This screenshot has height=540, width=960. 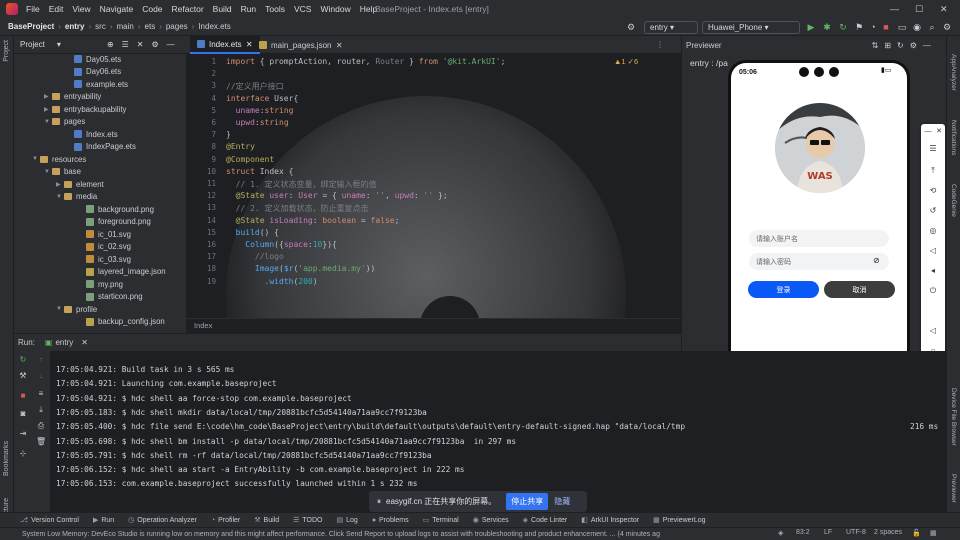 I want to click on crumb-src: src, so click(x=100, y=26).